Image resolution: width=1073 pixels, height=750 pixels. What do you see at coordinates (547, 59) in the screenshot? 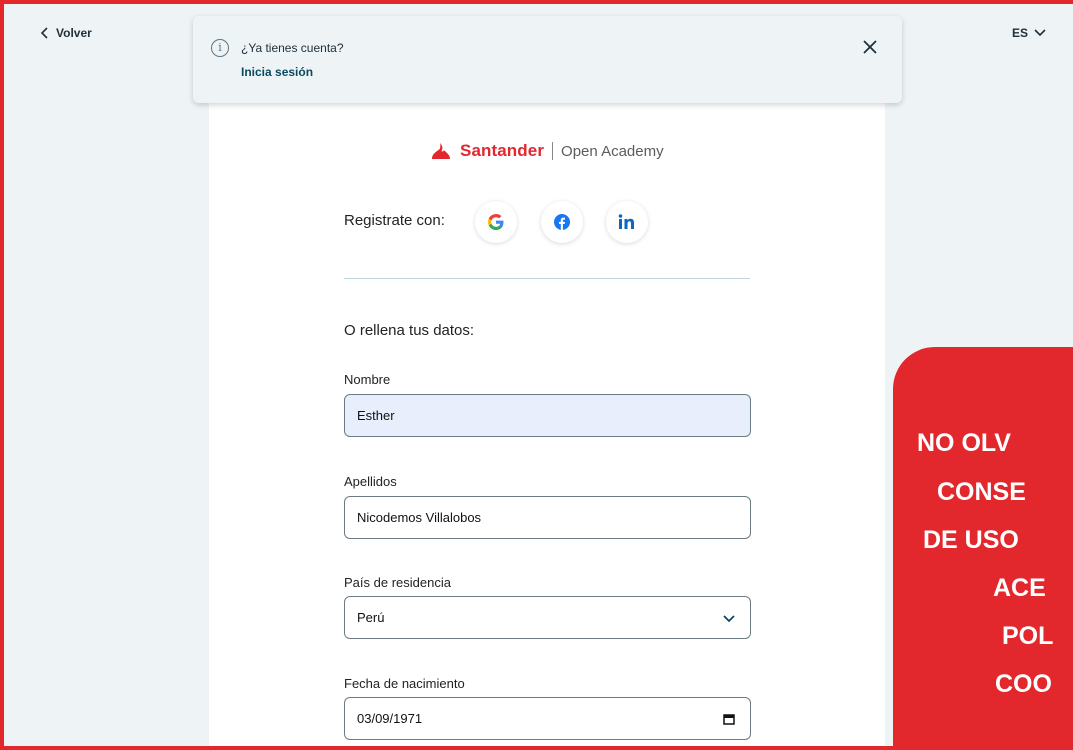
I see `login-notice: i ¿Ya tienes cuenta? Inicia sesión` at bounding box center [547, 59].